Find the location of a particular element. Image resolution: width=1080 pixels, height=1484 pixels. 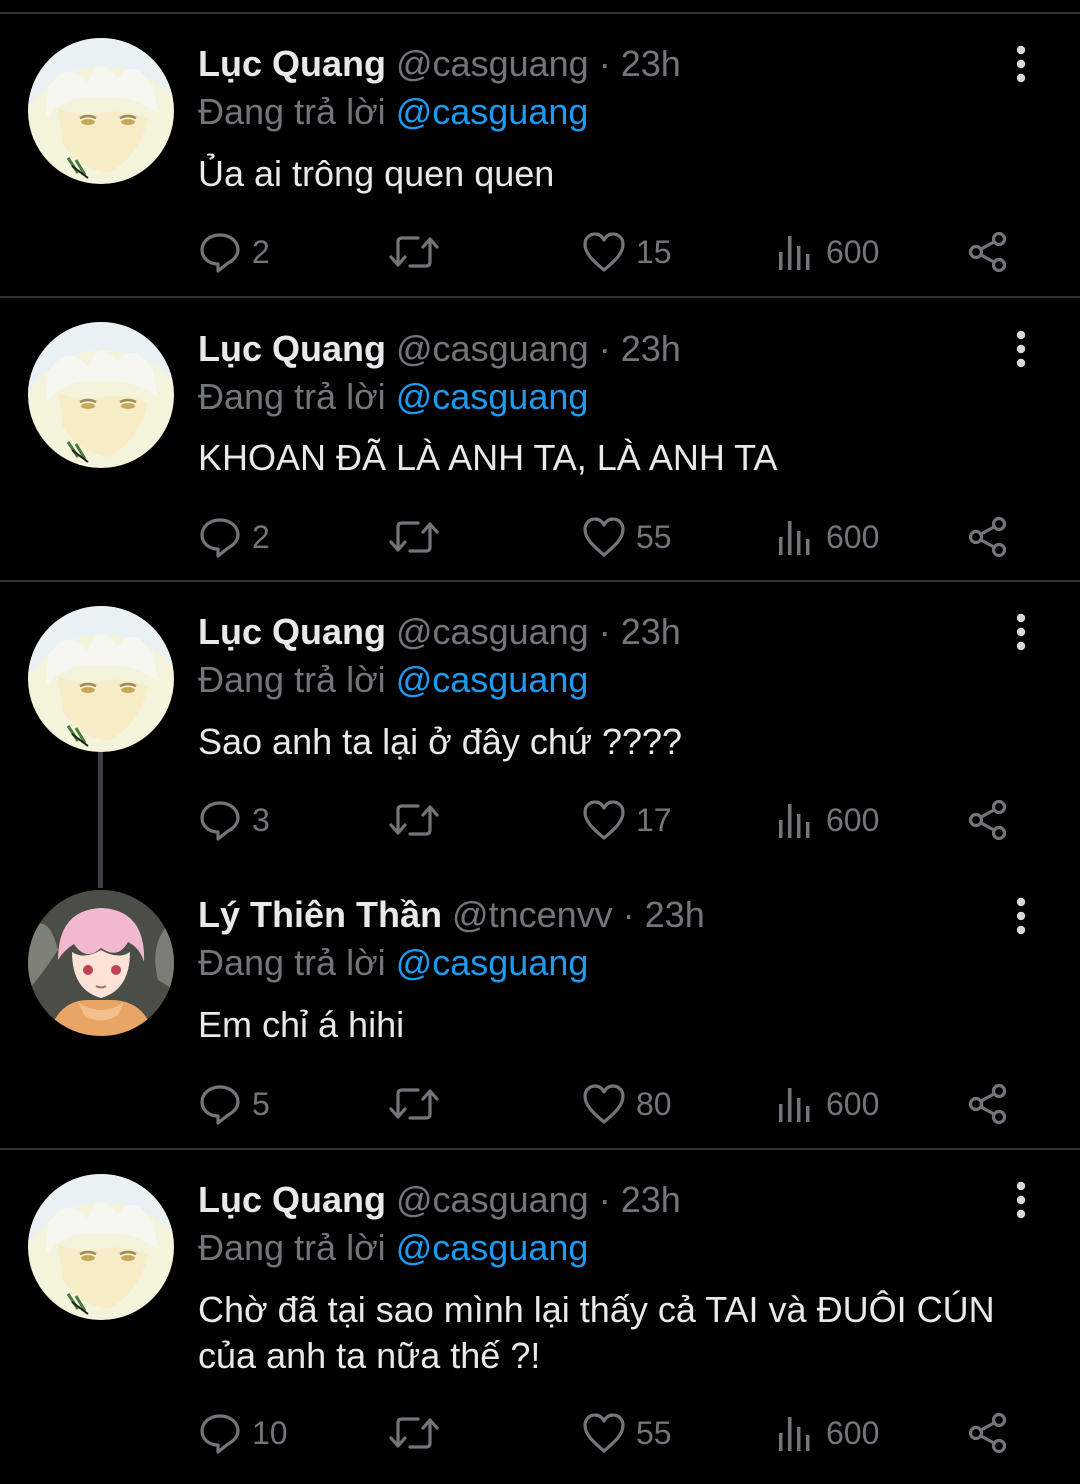

like-button: 80 is located at coordinates (627, 1104).